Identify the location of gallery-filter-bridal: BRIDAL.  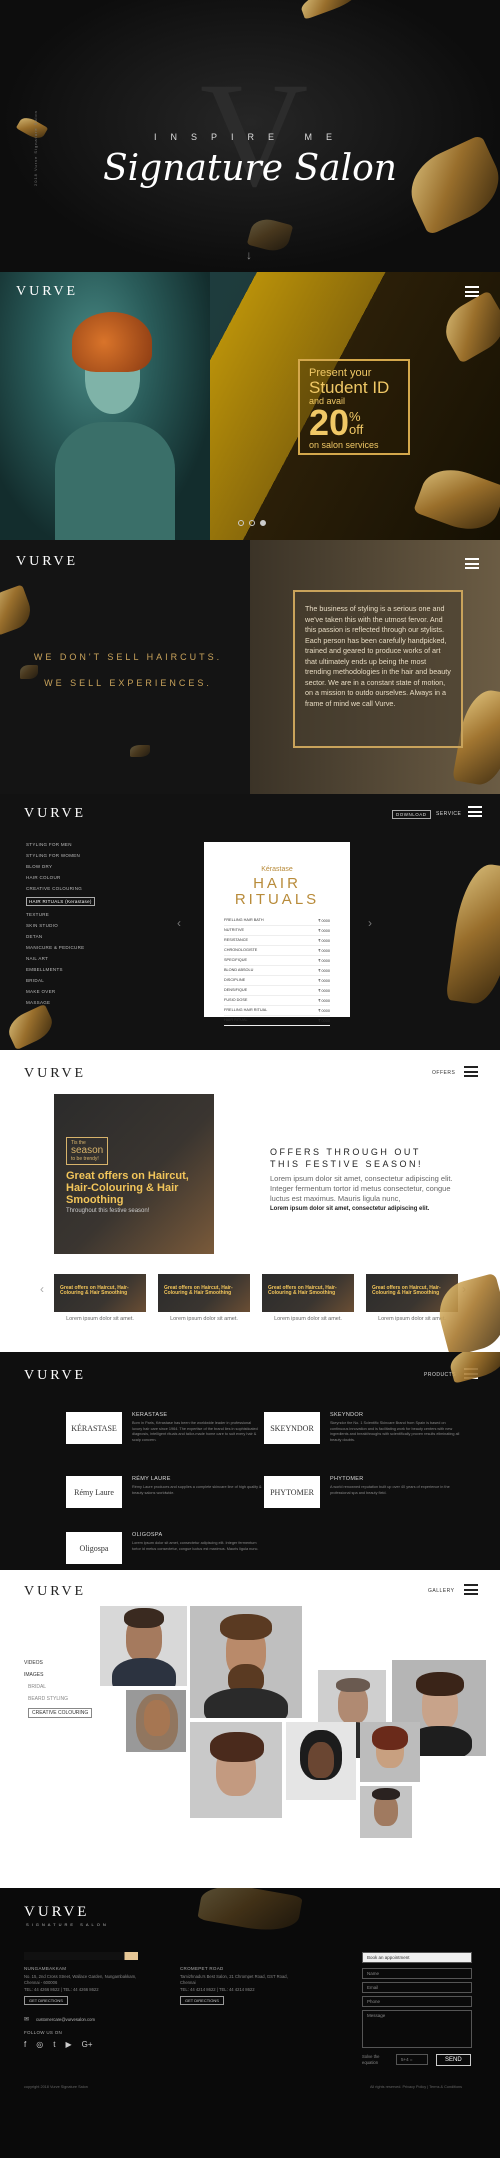
(60, 1687).